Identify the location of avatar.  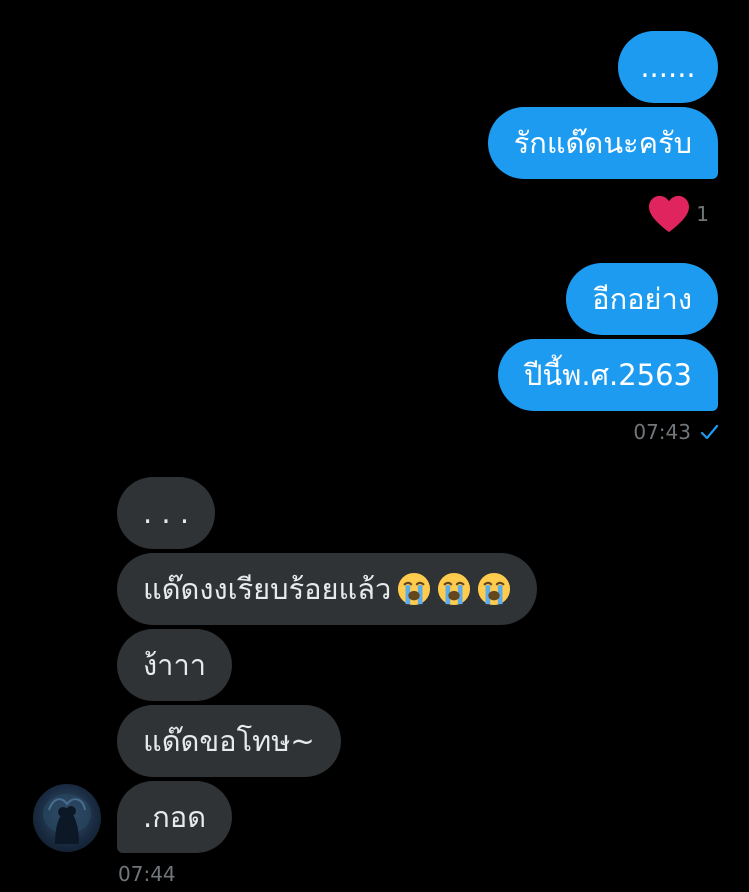
(67, 818).